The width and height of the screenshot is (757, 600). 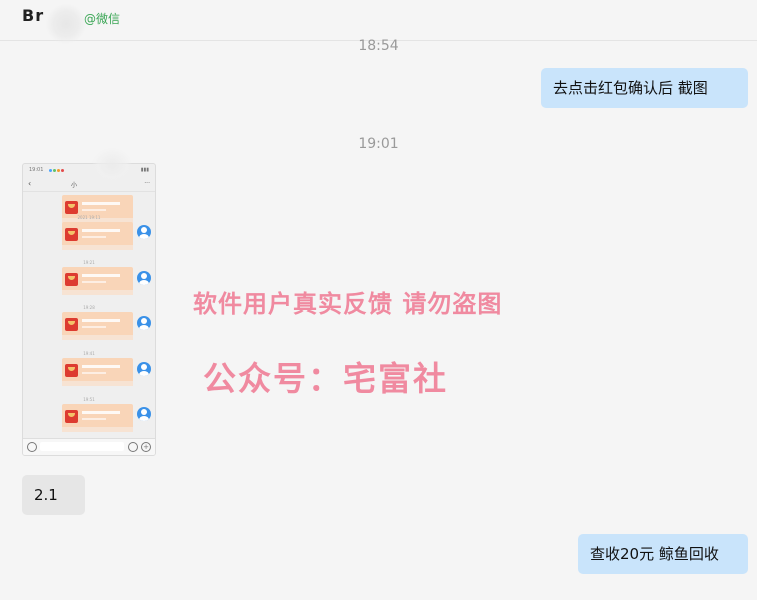 I want to click on screenshot-timestamp: 19:28, so click(x=89, y=307).